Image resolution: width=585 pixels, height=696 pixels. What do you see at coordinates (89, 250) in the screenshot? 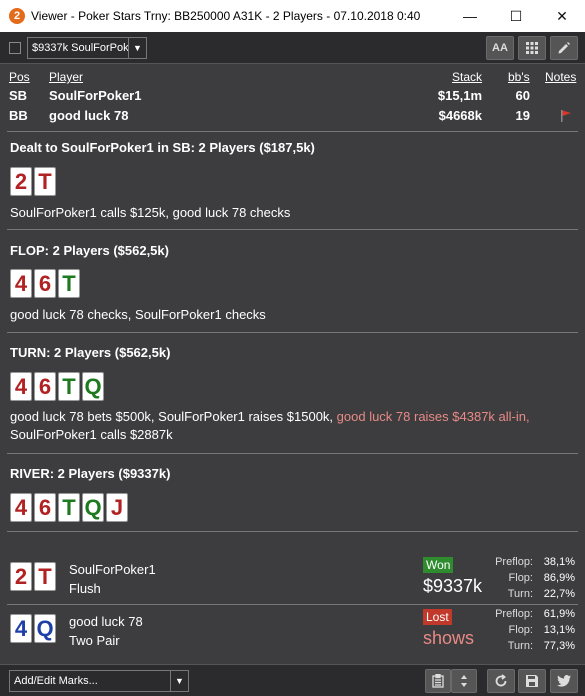
I see `flop-title: FLOP: 2 Players ($562,5k)` at bounding box center [89, 250].